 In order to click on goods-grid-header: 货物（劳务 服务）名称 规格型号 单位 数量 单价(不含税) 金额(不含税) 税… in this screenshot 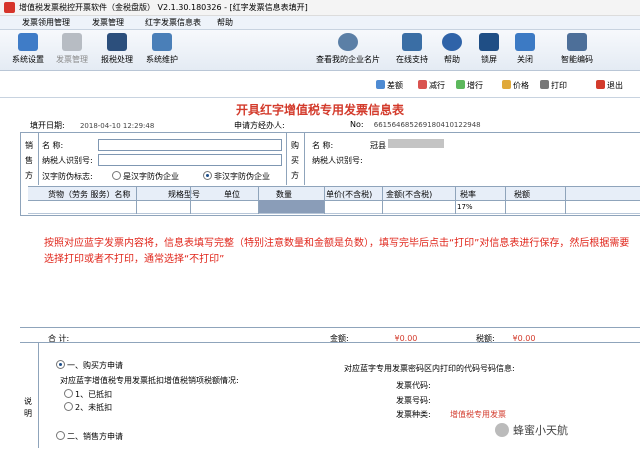, I will do `click(334, 193)`.